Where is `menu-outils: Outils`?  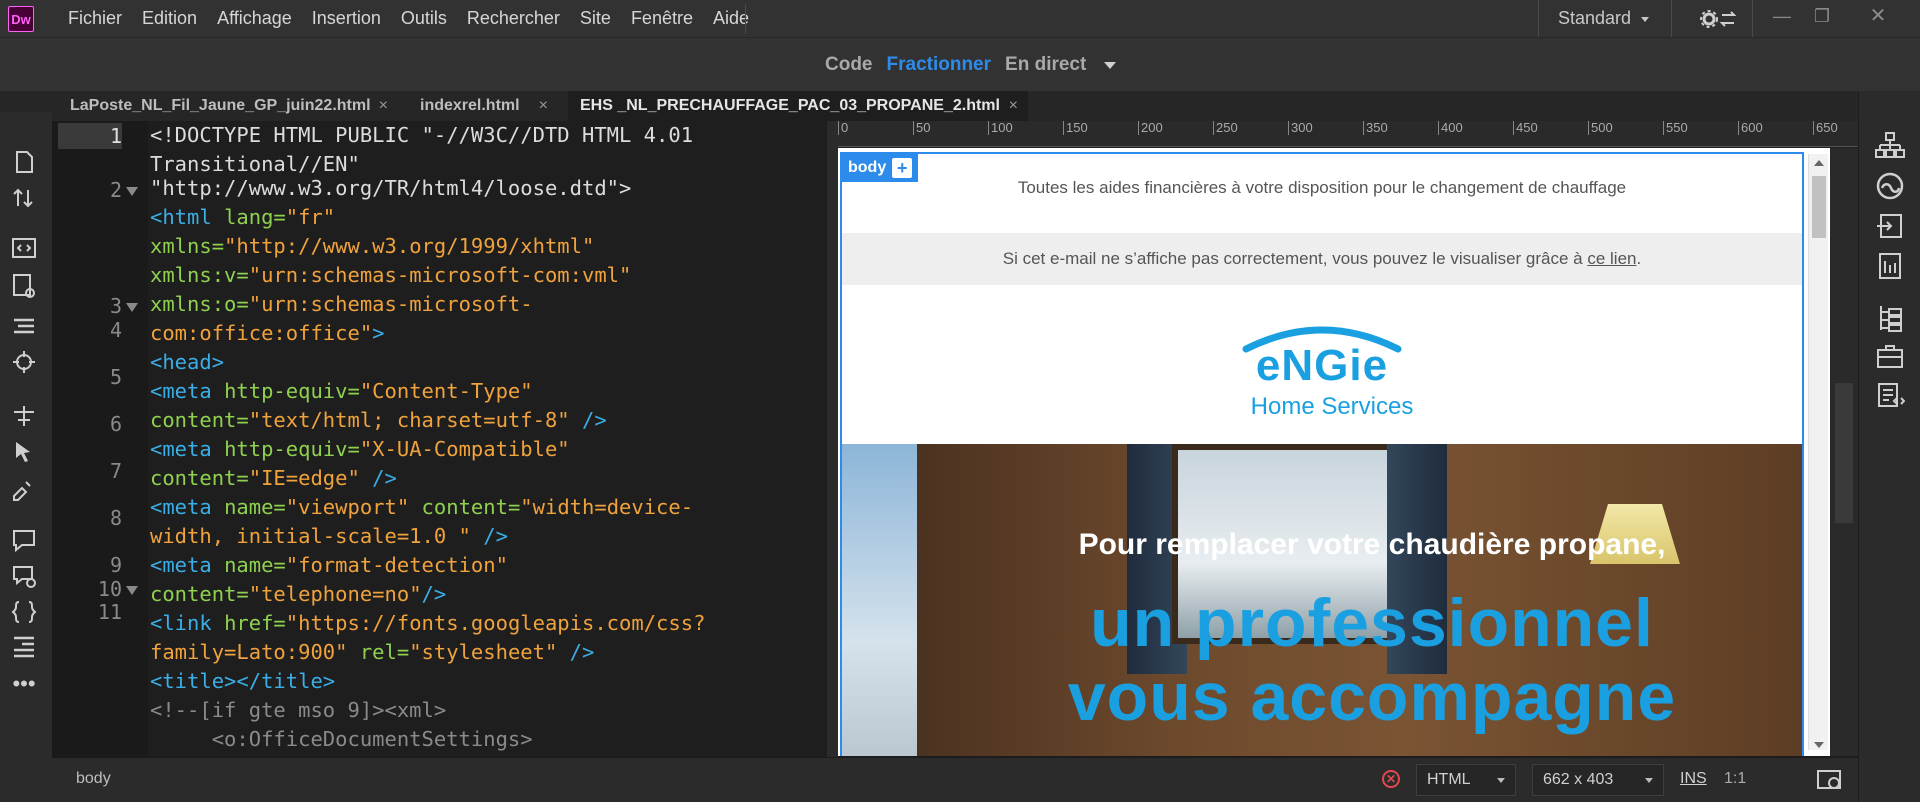 menu-outils: Outils is located at coordinates (424, 18).